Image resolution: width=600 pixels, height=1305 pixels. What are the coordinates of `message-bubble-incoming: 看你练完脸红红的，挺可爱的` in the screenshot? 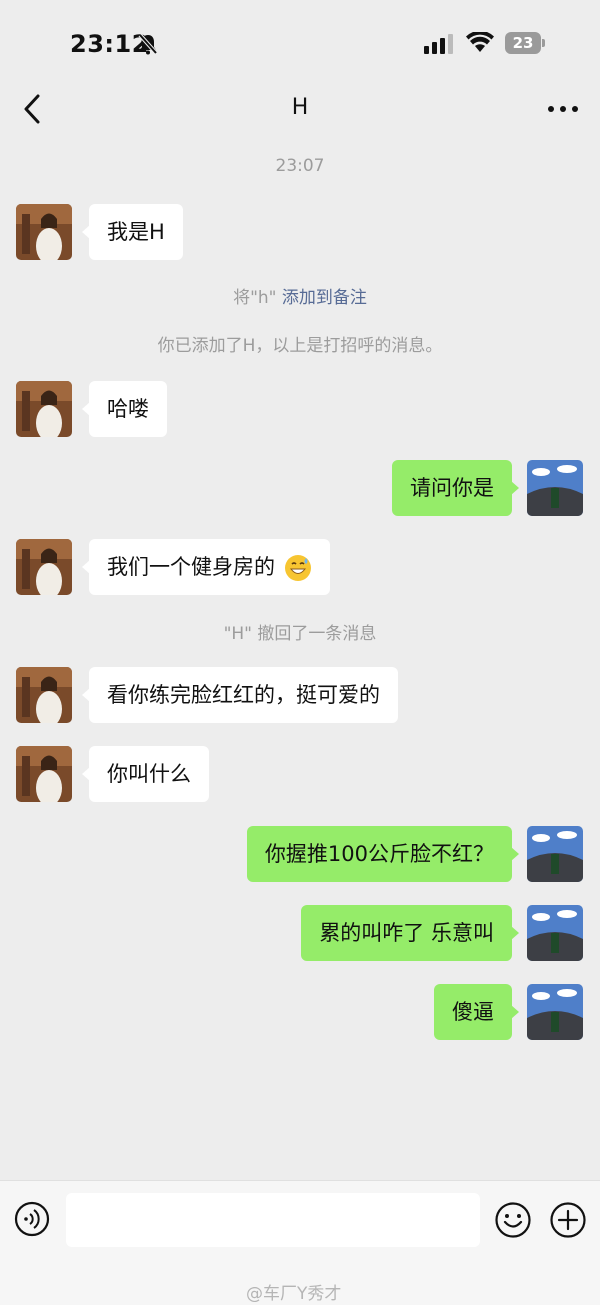 It's located at (240, 695).